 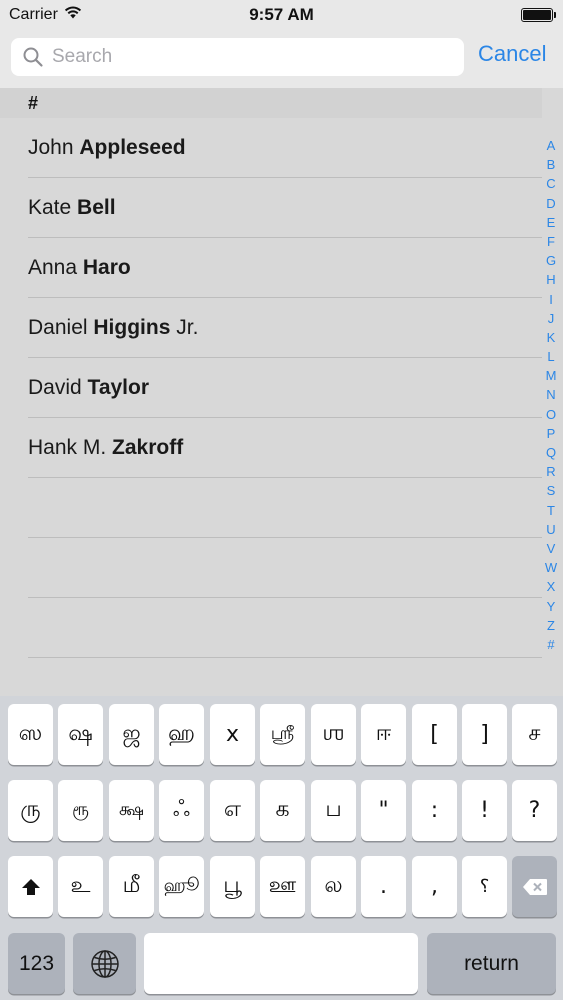 I want to click on index-letter: T, so click(x=551, y=510).